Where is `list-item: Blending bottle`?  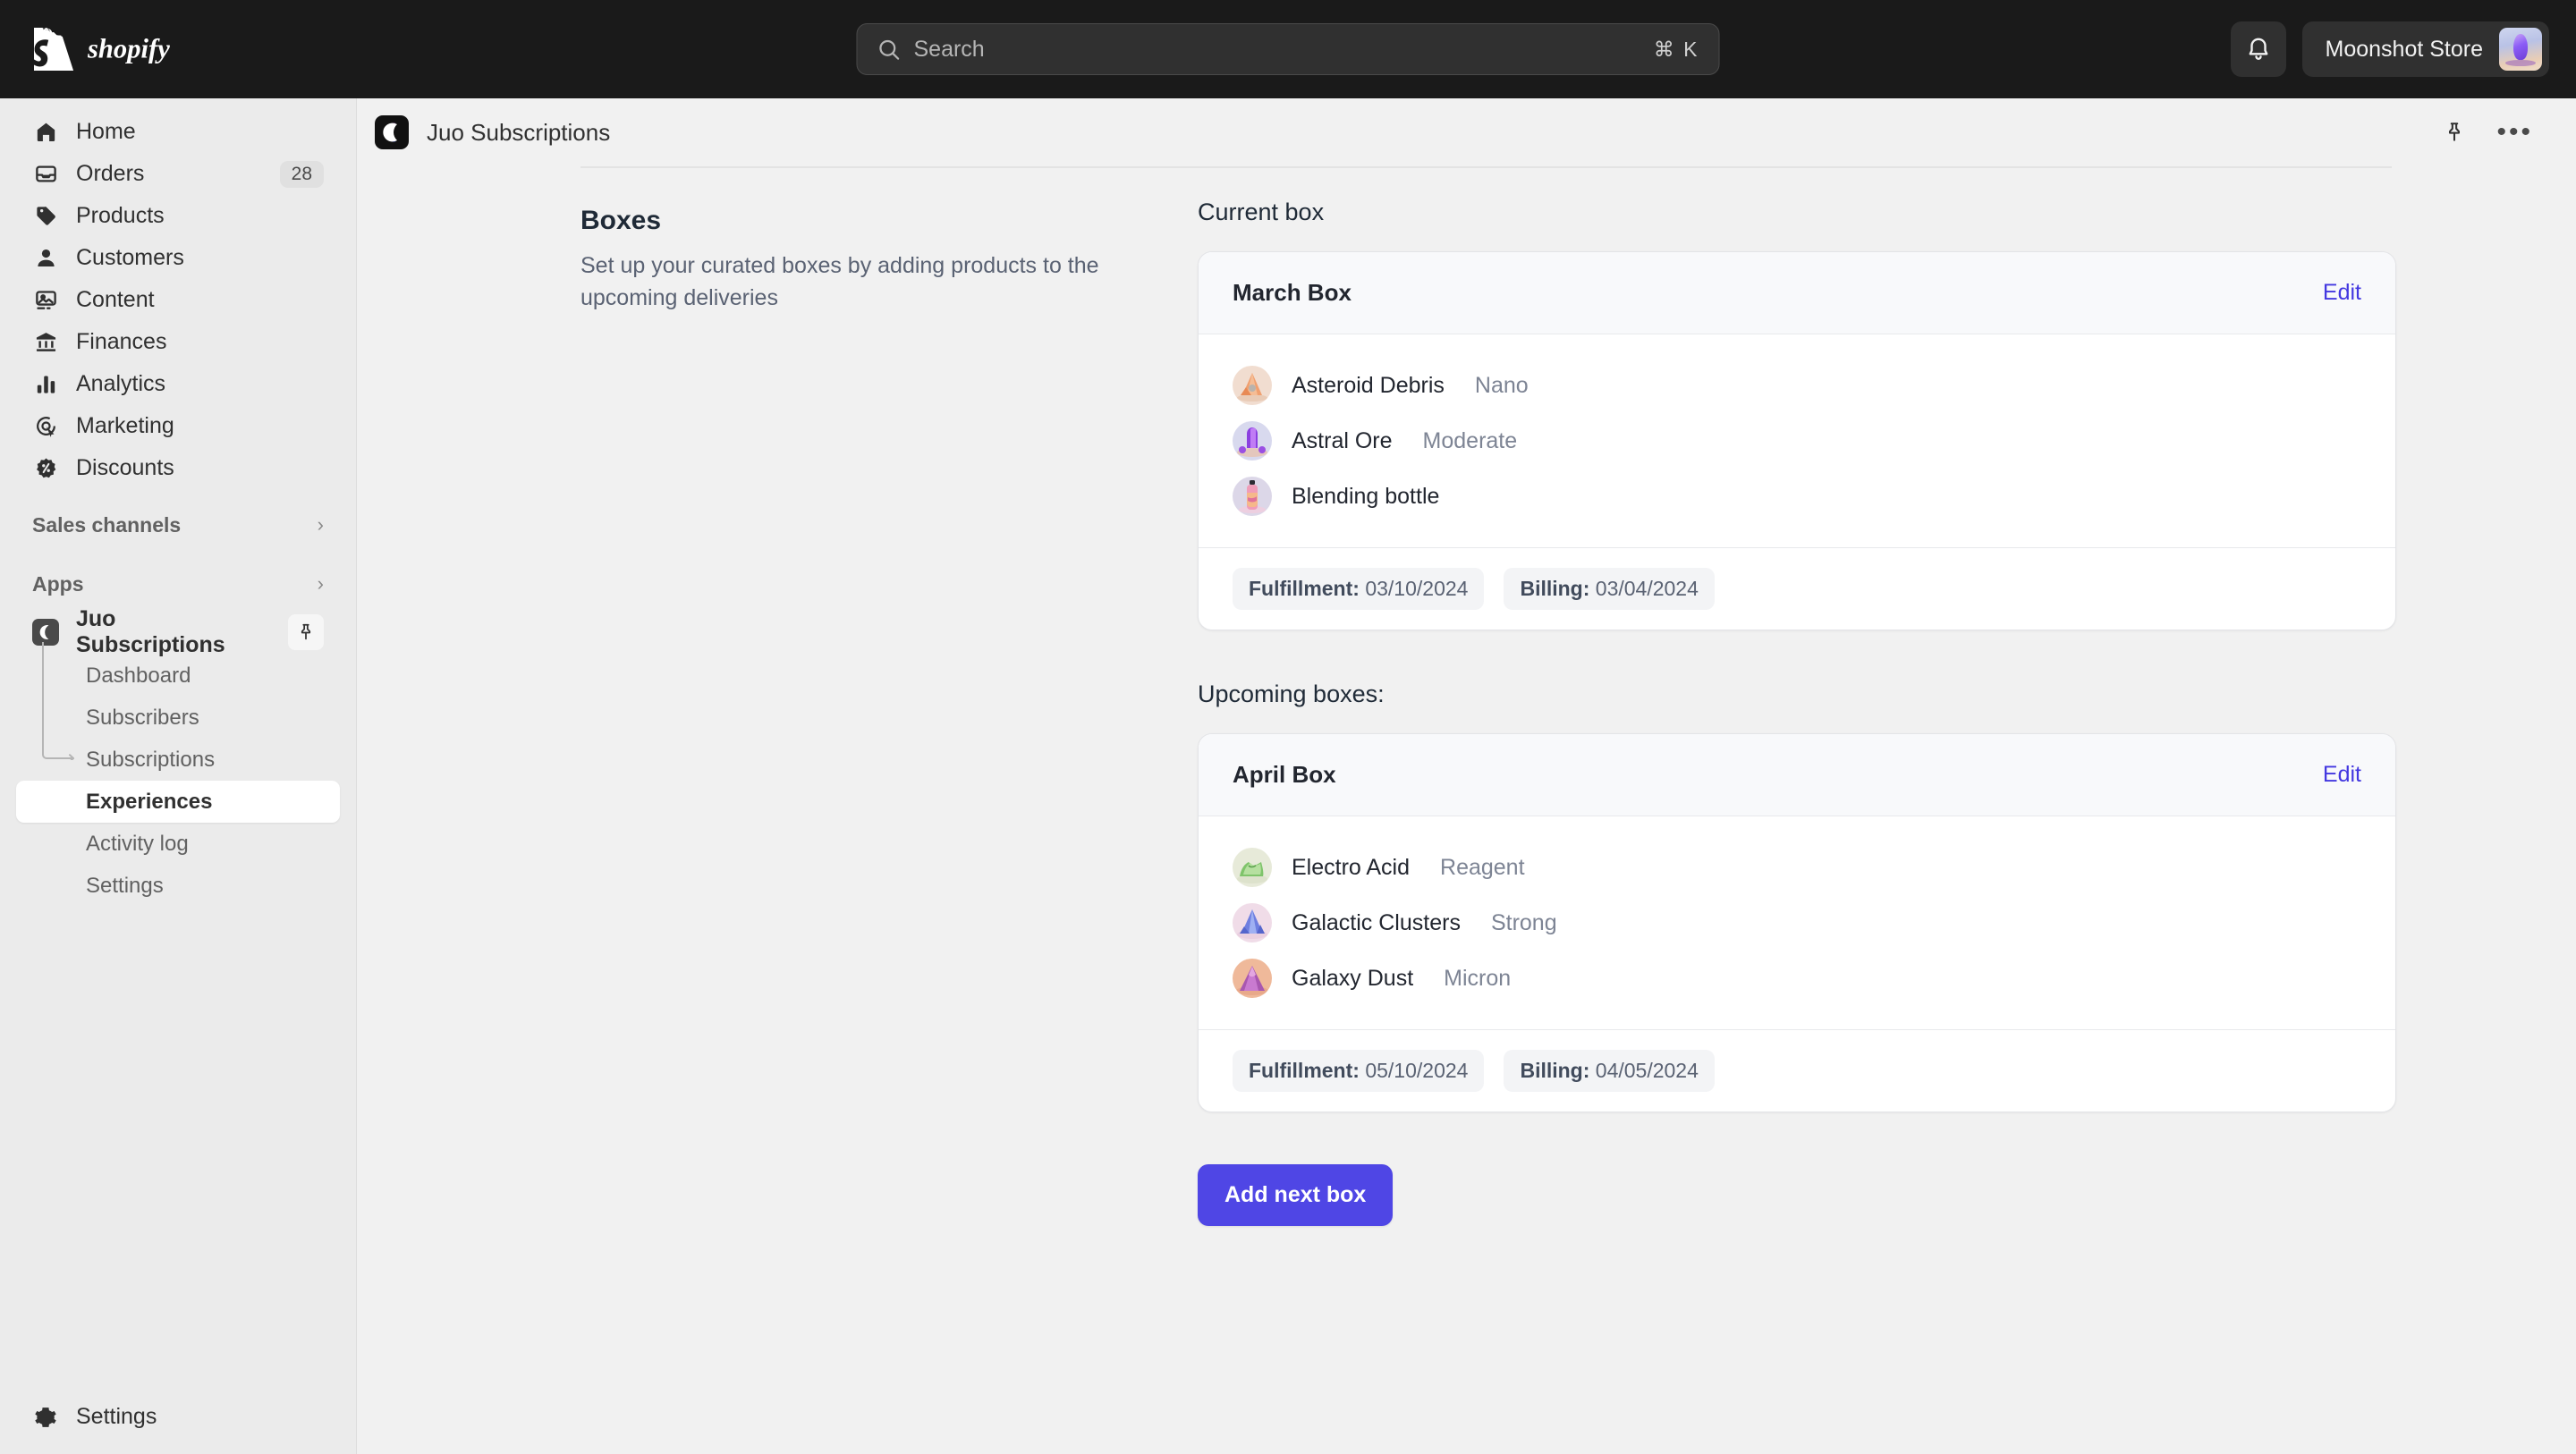 list-item: Blending bottle is located at coordinates (1797, 497).